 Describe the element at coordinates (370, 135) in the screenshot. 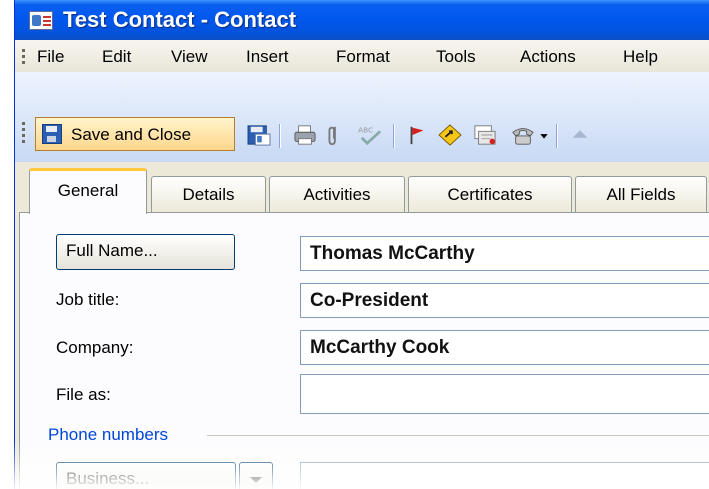

I see `spelling-check-icon: ABC` at that location.